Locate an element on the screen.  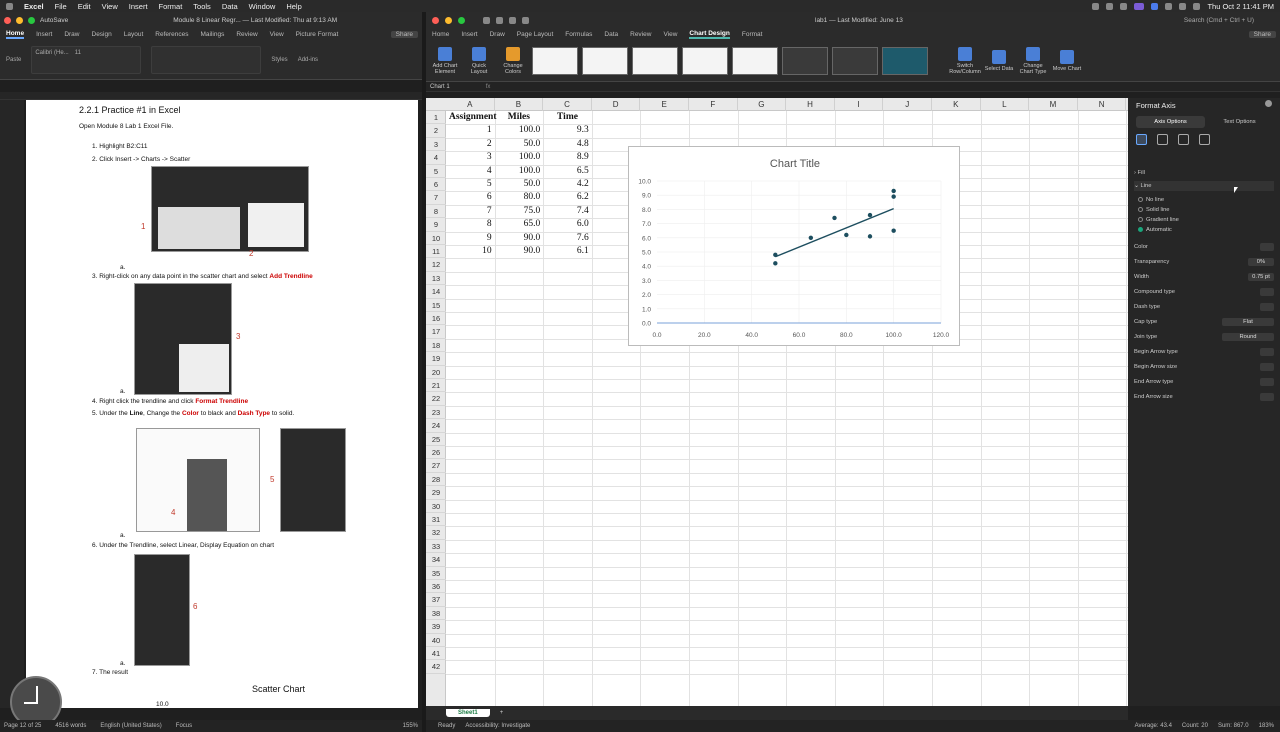
change-chart-type-button: Change Chart Type is located at coordinates (1033, 60).